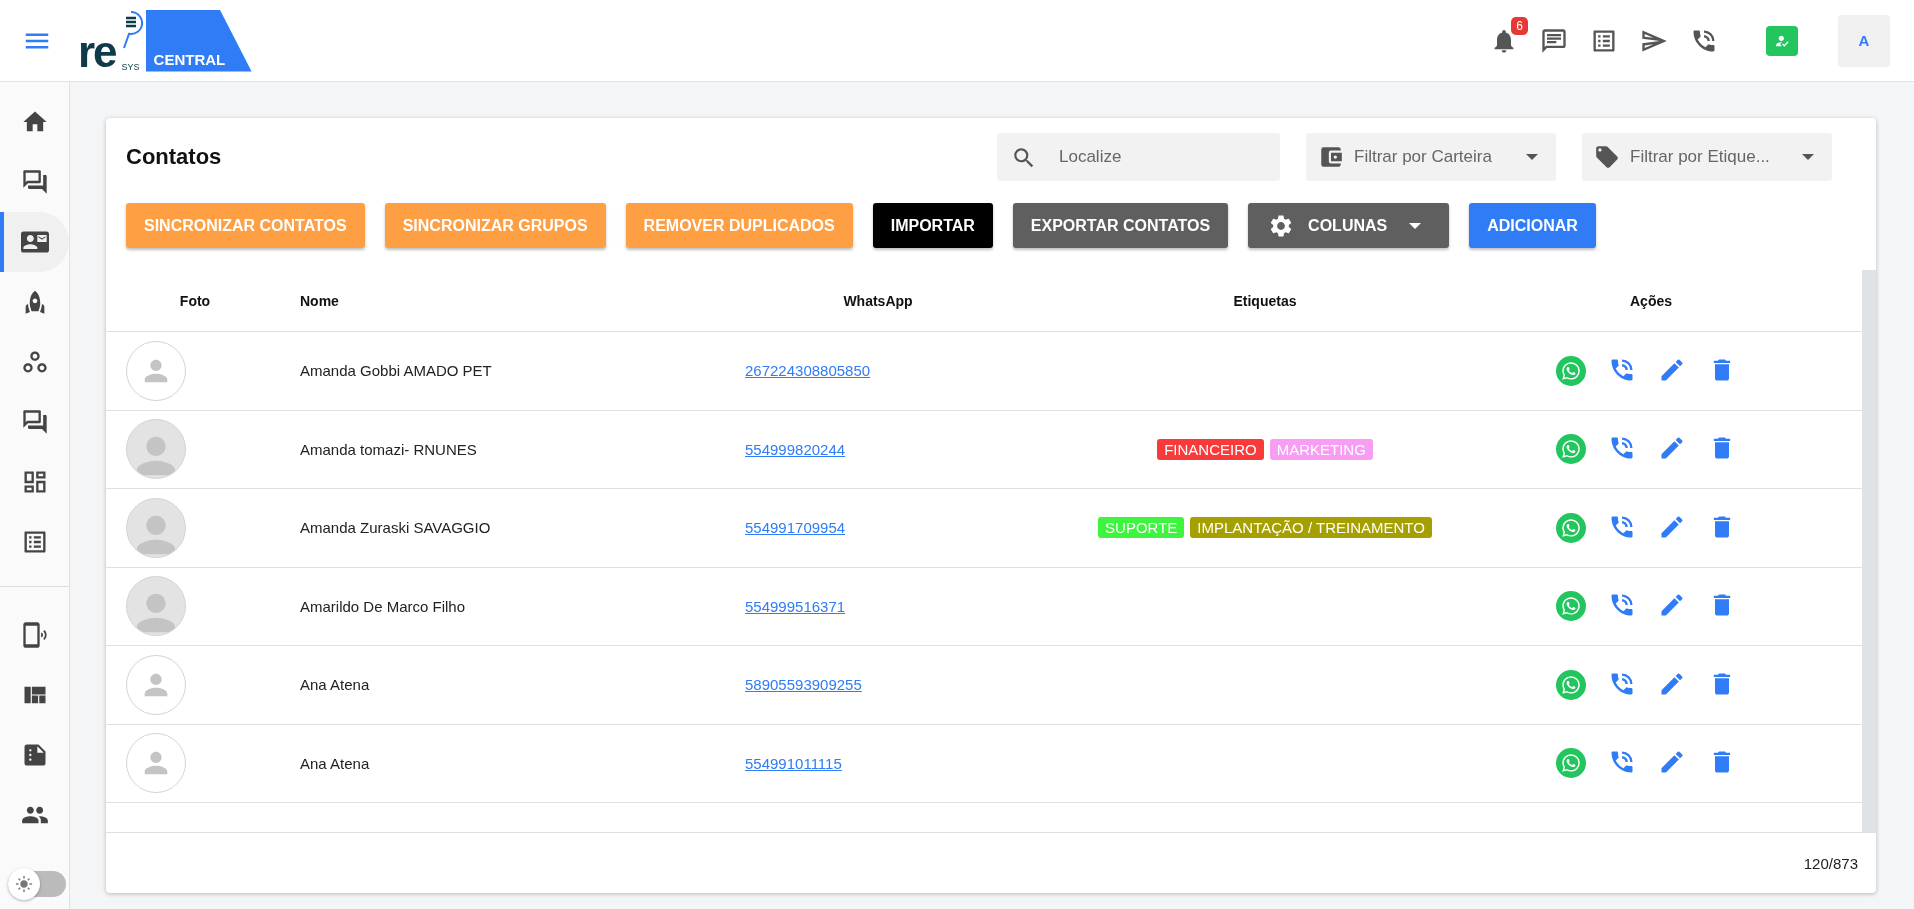  What do you see at coordinates (97, 51) in the screenshot?
I see `logo-wordmark: re` at bounding box center [97, 51].